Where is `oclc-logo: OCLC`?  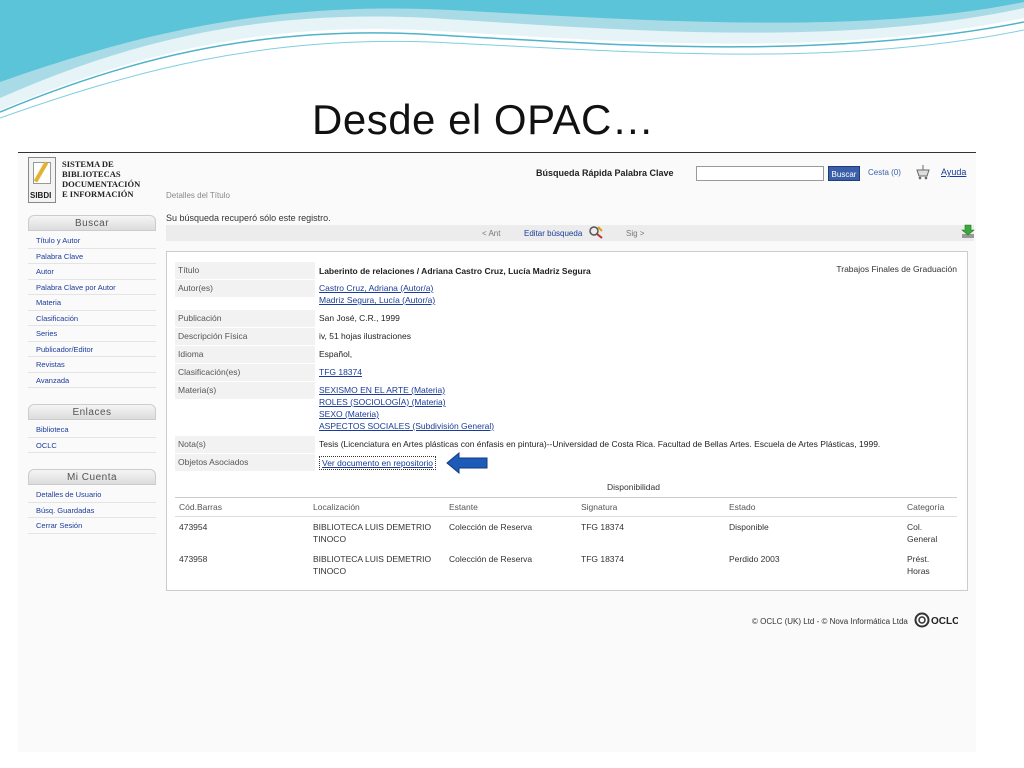 oclc-logo: OCLC is located at coordinates (936, 620).